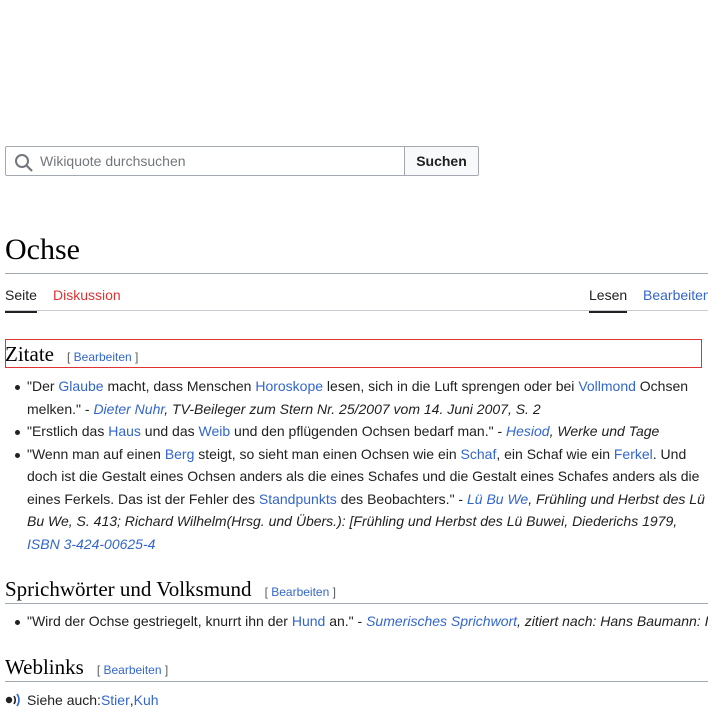 The image size is (708, 708). Describe the element at coordinates (528, 431) in the screenshot. I see `link-author-hesiod: Hesiod` at that location.